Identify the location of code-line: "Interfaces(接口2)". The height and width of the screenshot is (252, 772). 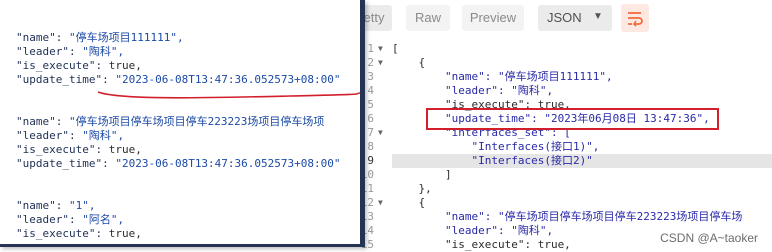
(492, 160).